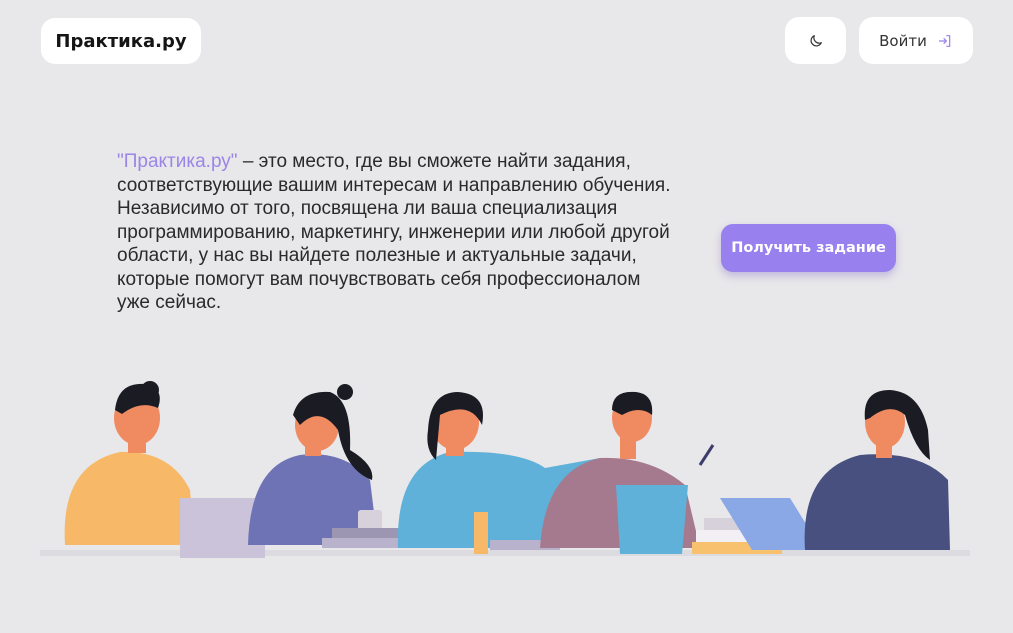 The width and height of the screenshot is (1013, 633). What do you see at coordinates (877, 470) in the screenshot?
I see `person-navy-illustration` at bounding box center [877, 470].